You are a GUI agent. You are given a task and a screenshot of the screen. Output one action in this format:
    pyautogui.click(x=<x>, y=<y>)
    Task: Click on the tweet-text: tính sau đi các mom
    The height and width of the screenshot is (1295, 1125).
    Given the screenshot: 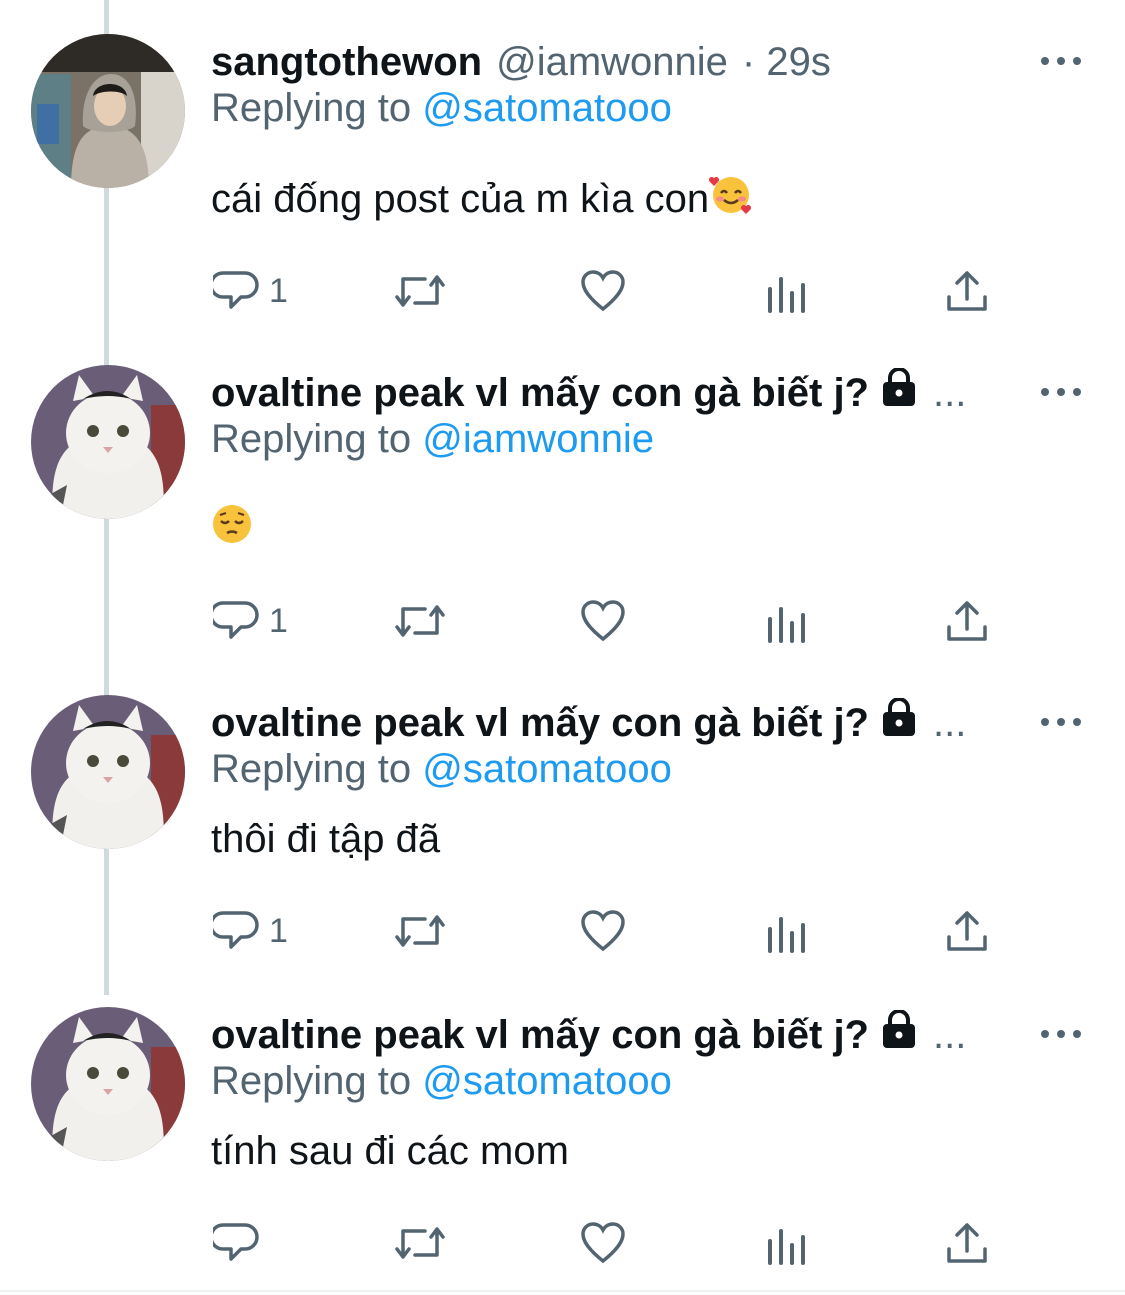 What is the action you would take?
    pyautogui.click(x=390, y=1151)
    